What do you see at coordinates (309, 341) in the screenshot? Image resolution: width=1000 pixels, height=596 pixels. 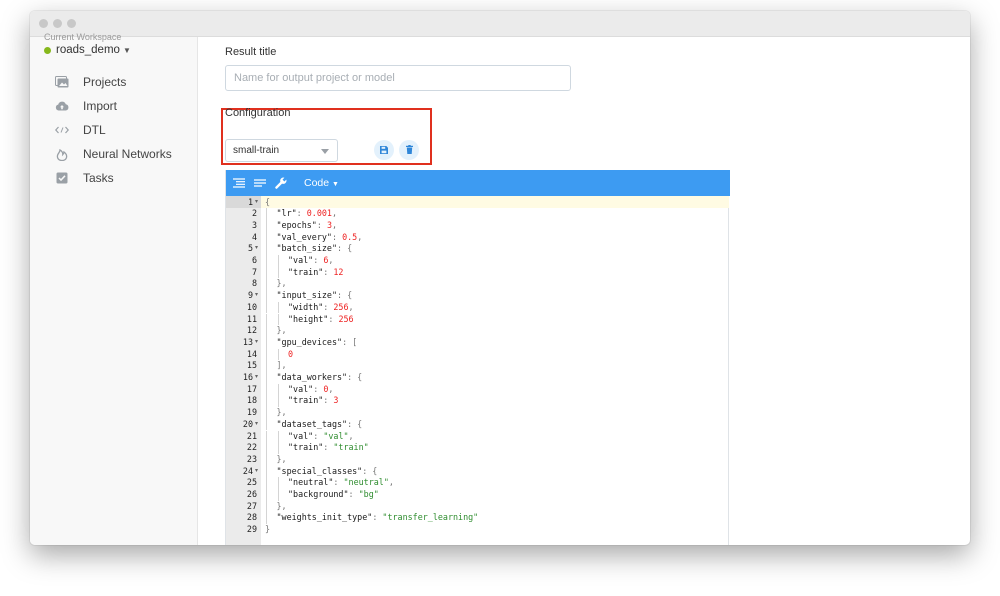 I see `json-key: "gpu_devices"` at bounding box center [309, 341].